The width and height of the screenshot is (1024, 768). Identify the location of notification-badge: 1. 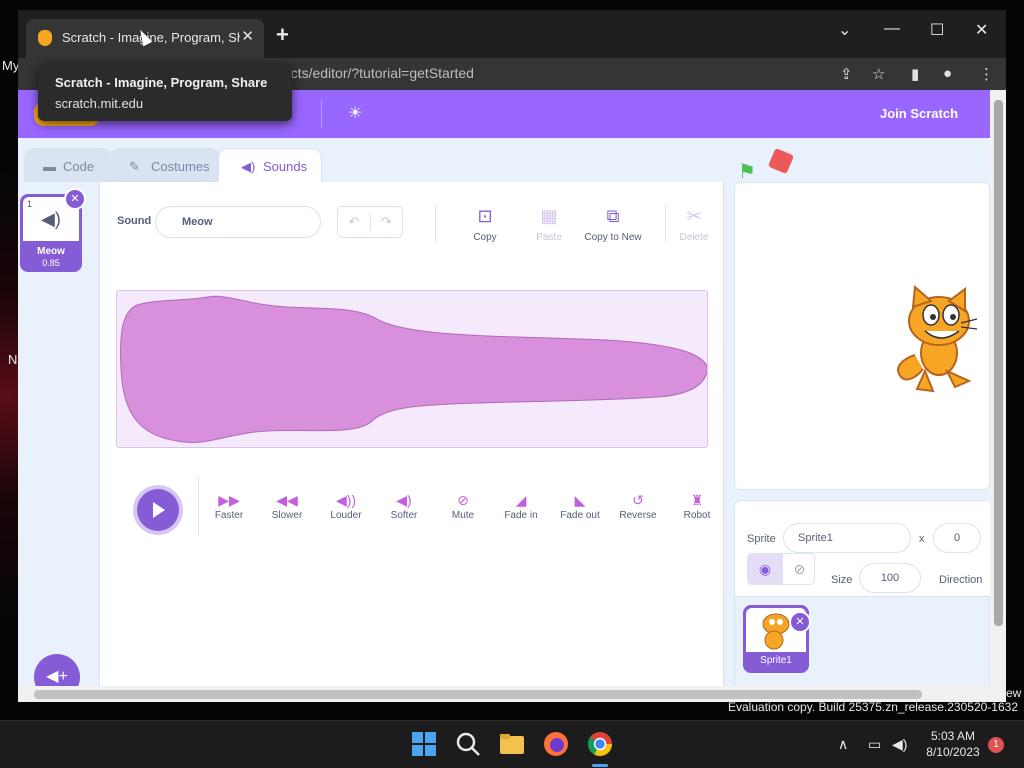
(996, 745).